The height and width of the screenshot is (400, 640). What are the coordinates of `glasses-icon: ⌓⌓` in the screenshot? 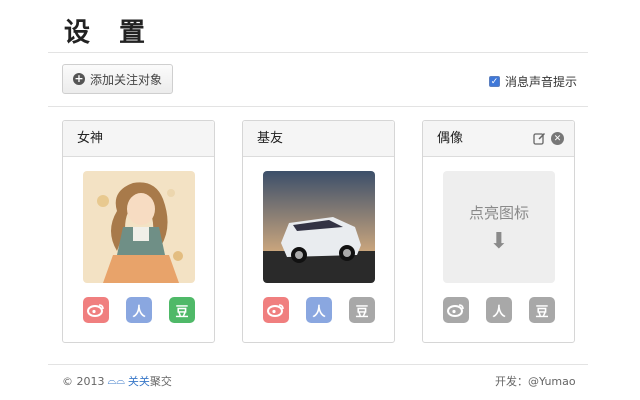 It's located at (116, 380).